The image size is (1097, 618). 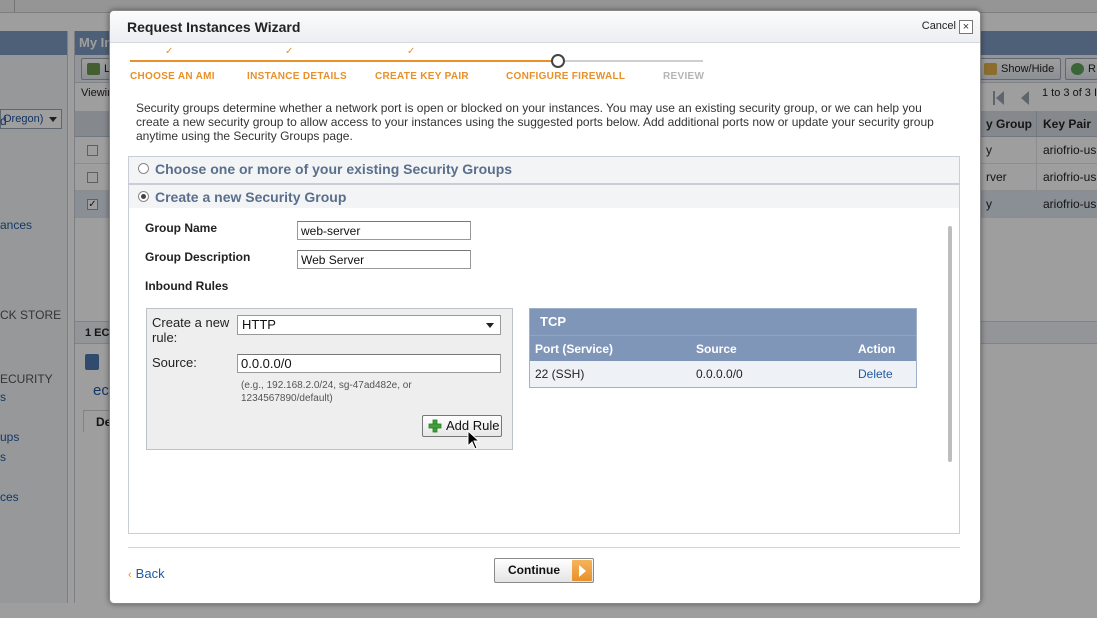 What do you see at coordinates (462, 426) in the screenshot?
I see `add-rule-button: Add Rule` at bounding box center [462, 426].